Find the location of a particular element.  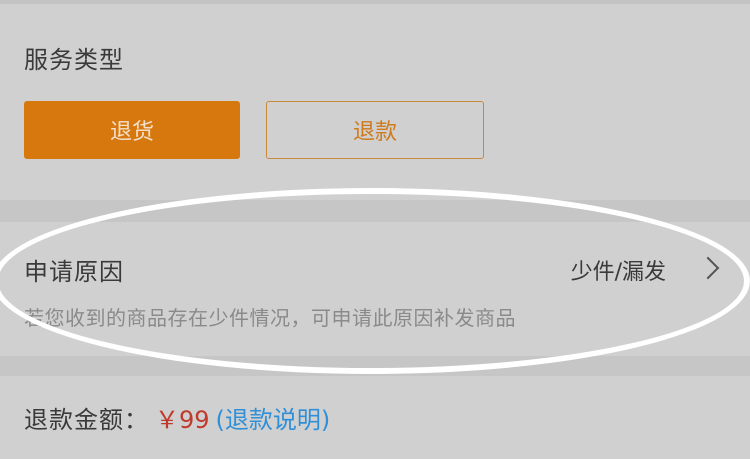

reason-value: 少件/漏发 is located at coordinates (618, 270).